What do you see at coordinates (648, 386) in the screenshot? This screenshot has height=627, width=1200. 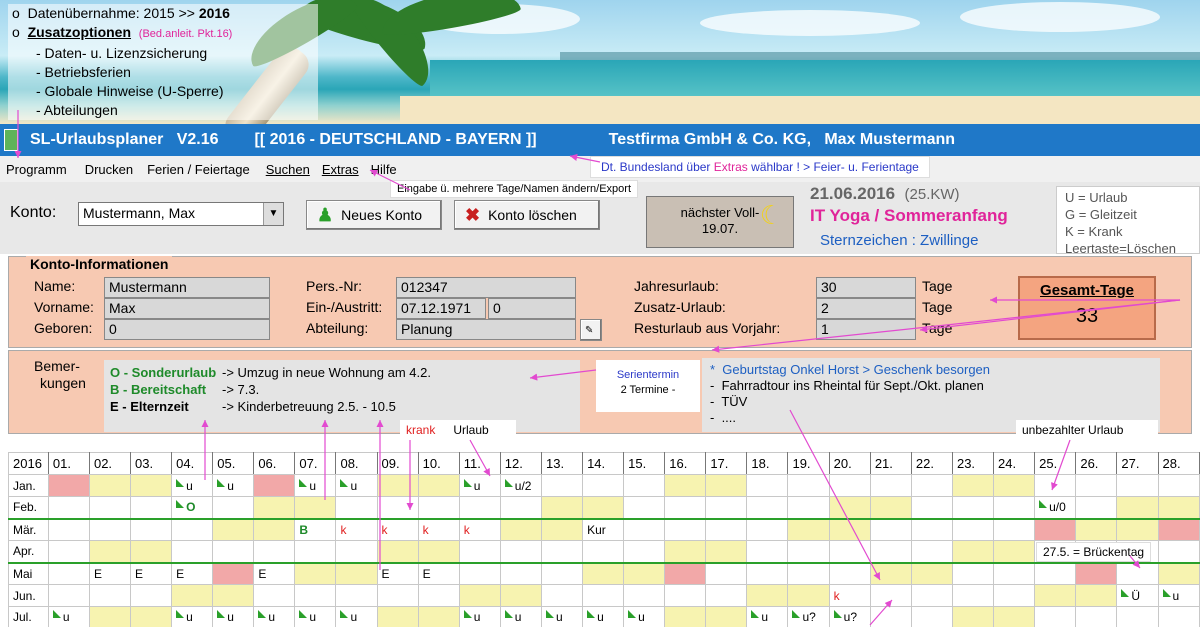 I see `serial-appointment-box: Serientermin 2 Termine -` at bounding box center [648, 386].